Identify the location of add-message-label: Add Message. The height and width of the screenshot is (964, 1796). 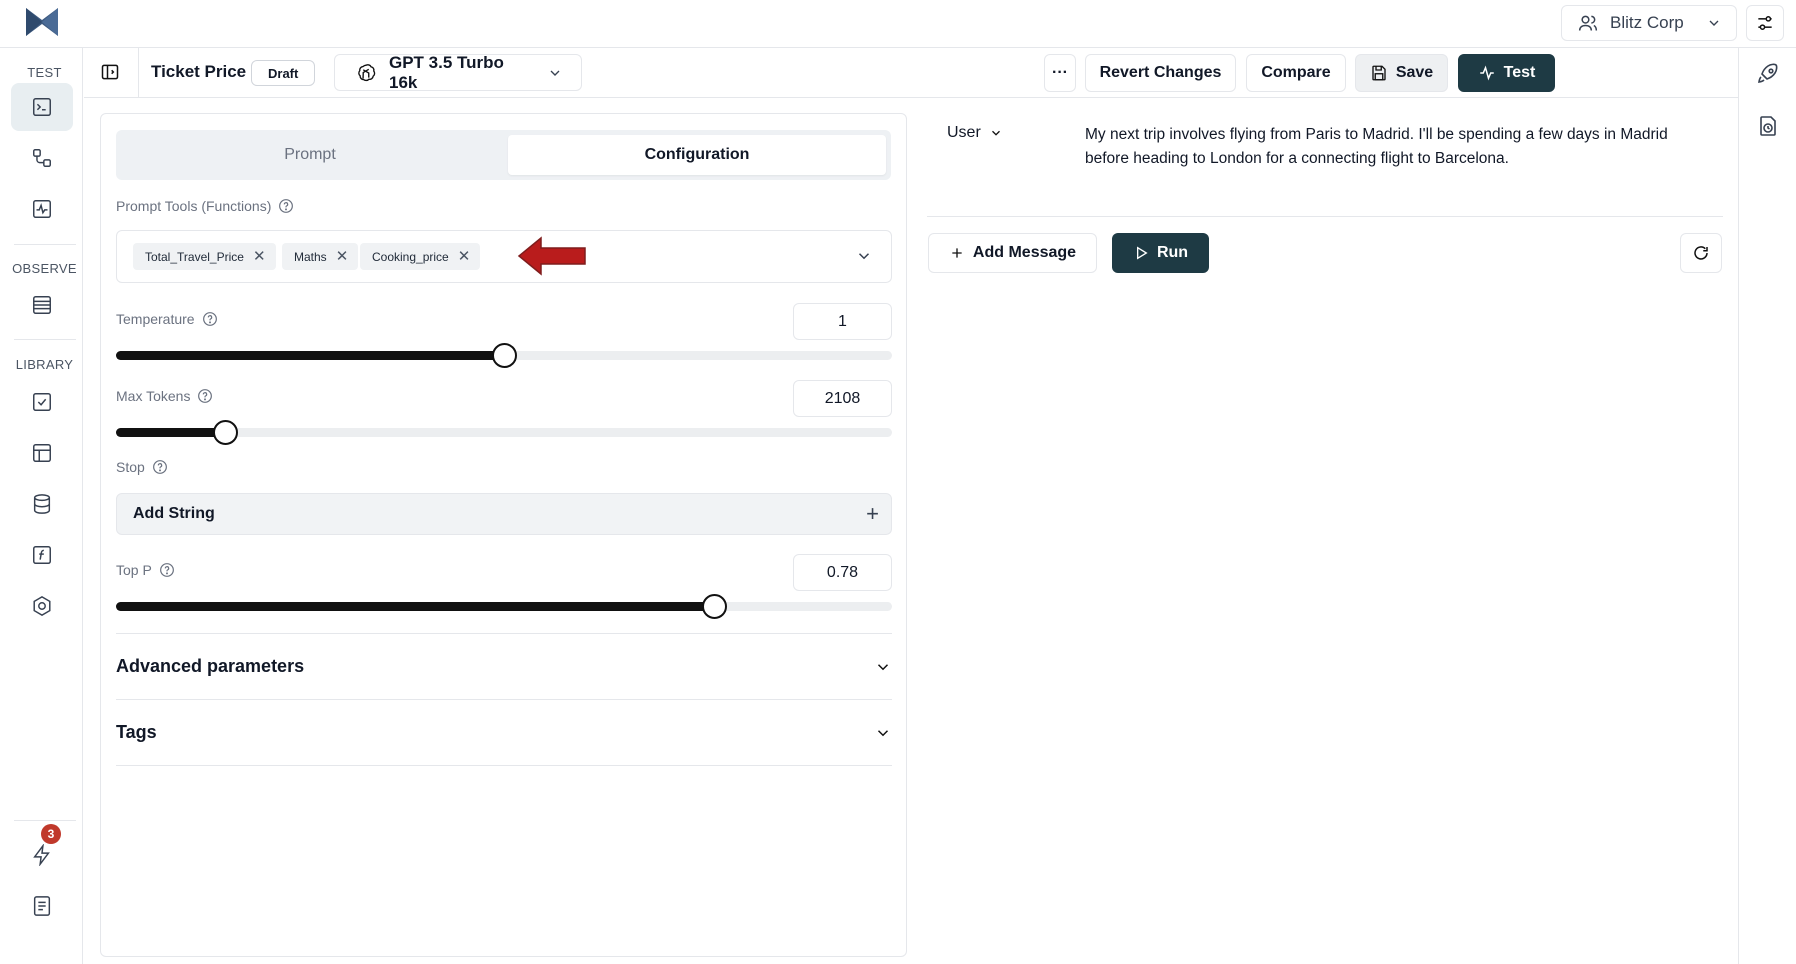
(1024, 252).